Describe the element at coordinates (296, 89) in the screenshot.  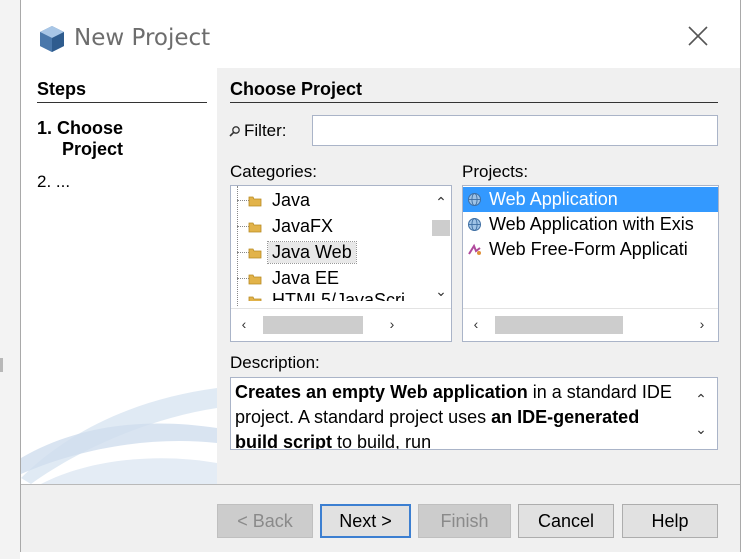
I see `panel-header: Choose Project` at that location.